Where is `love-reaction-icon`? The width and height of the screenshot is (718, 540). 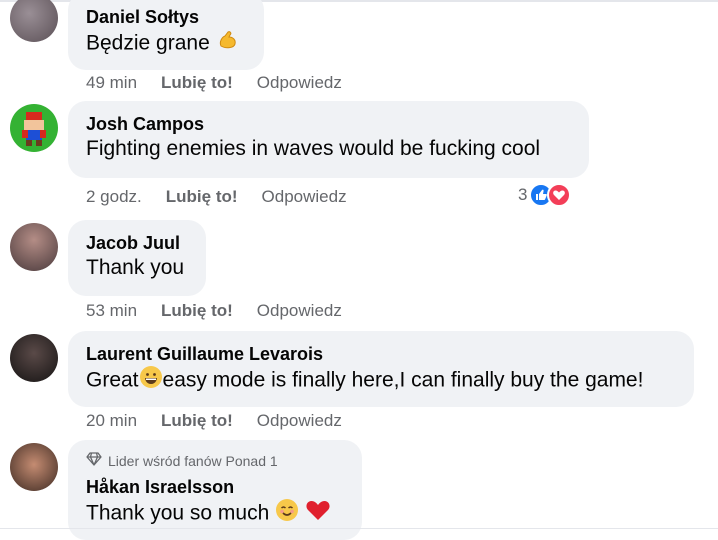
love-reaction-icon is located at coordinates (559, 195).